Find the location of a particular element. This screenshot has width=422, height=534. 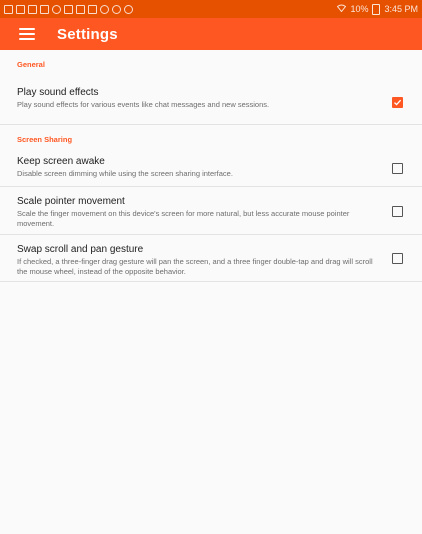

check-icon is located at coordinates (398, 102).